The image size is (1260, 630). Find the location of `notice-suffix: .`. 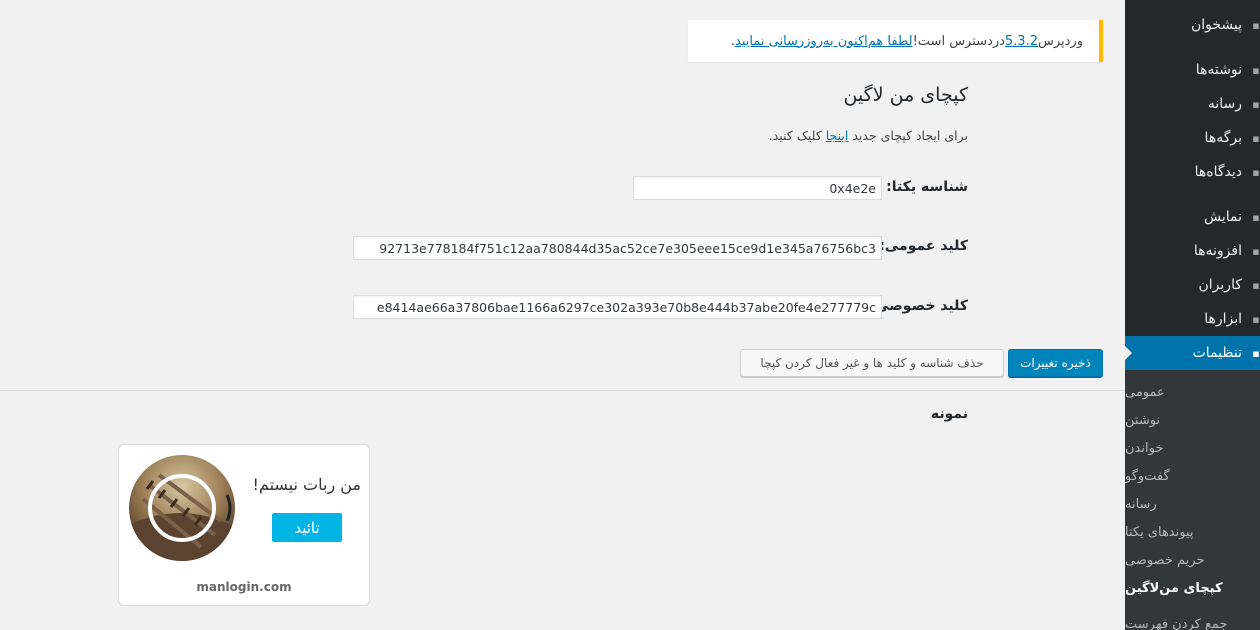

notice-suffix: . is located at coordinates (733, 41).